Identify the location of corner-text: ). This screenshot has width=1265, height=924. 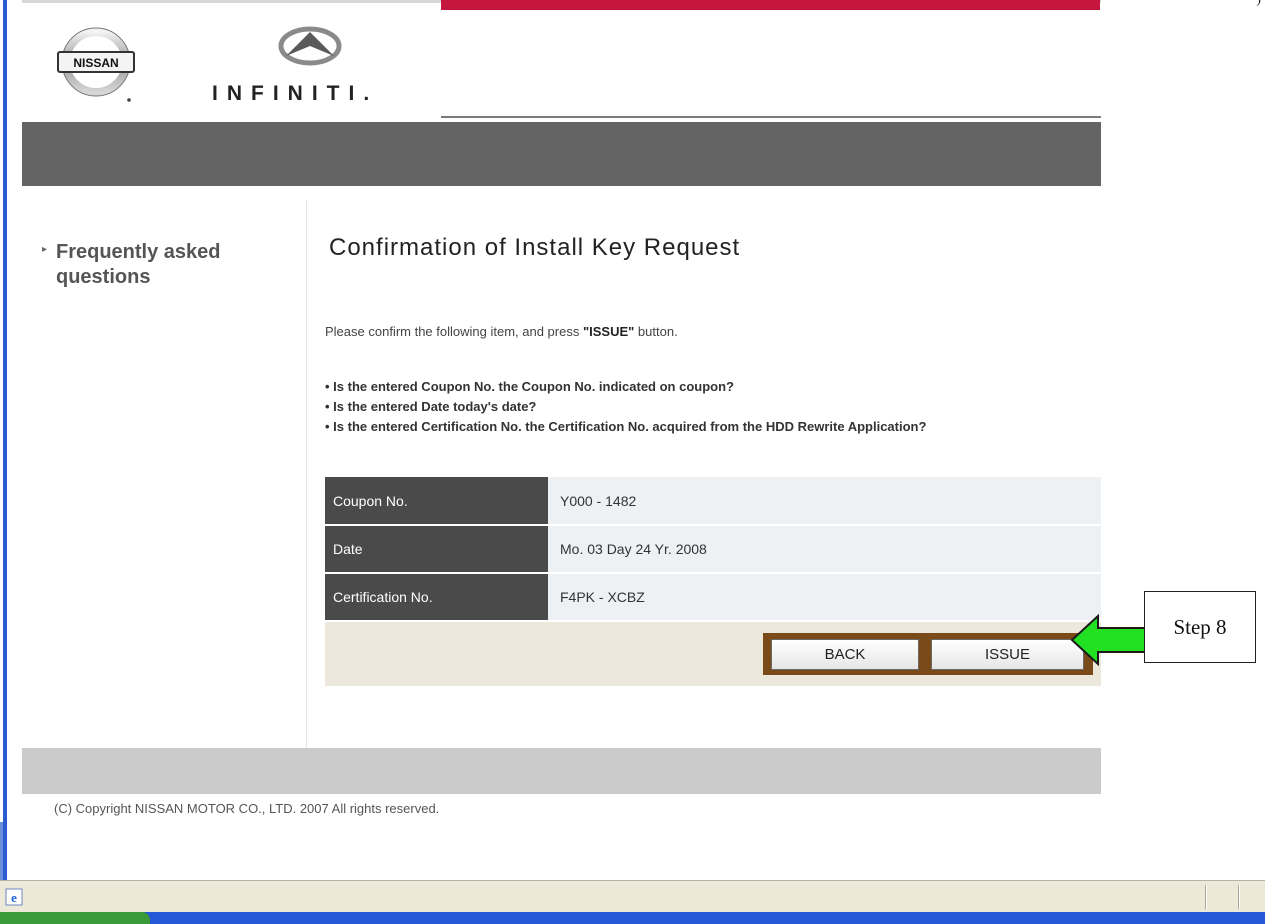
(1258, 4).